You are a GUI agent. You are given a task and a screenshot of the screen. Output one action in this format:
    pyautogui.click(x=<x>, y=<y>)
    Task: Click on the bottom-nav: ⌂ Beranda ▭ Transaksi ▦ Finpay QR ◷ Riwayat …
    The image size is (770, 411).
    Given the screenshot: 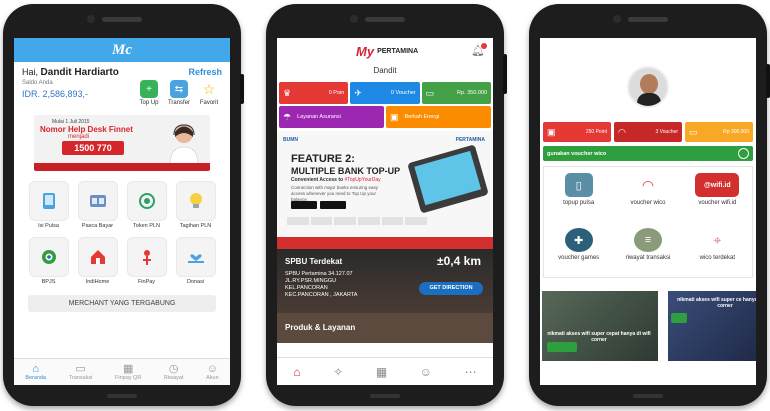 What is the action you would take?
    pyautogui.click(x=122, y=371)
    